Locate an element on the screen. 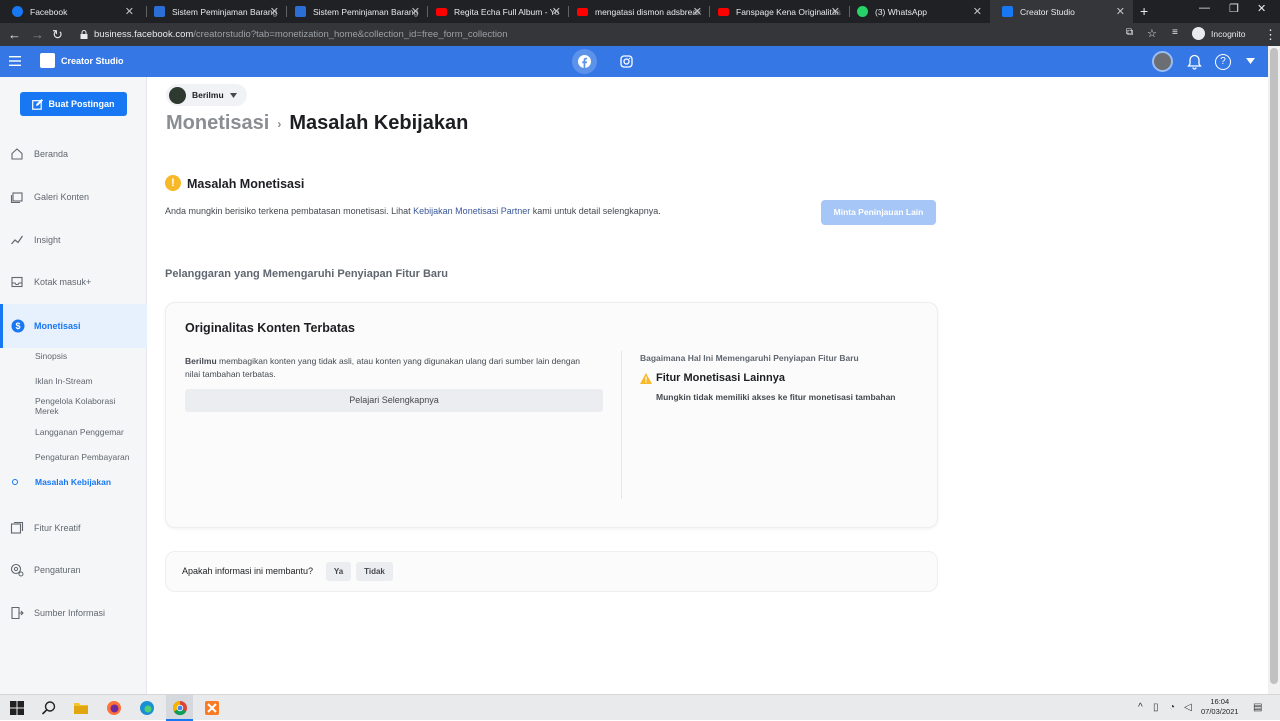  warning-triangle-icon is located at coordinates (646, 378).